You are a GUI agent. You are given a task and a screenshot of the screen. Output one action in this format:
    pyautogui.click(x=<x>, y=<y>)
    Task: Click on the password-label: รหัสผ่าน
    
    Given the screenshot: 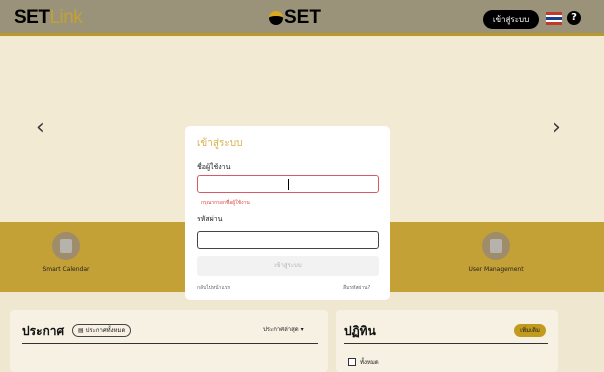 What is the action you would take?
    pyautogui.click(x=210, y=219)
    